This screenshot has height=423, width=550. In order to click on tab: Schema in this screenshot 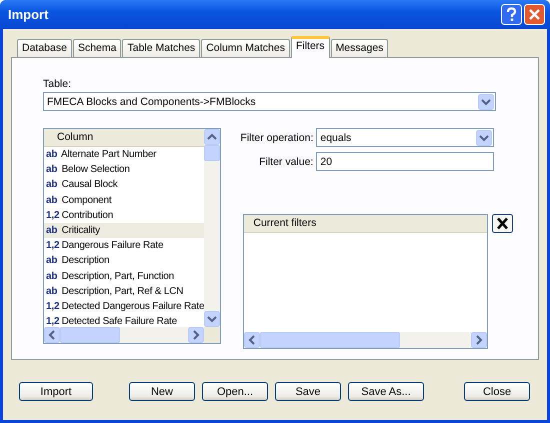, I will do `click(97, 48)`.